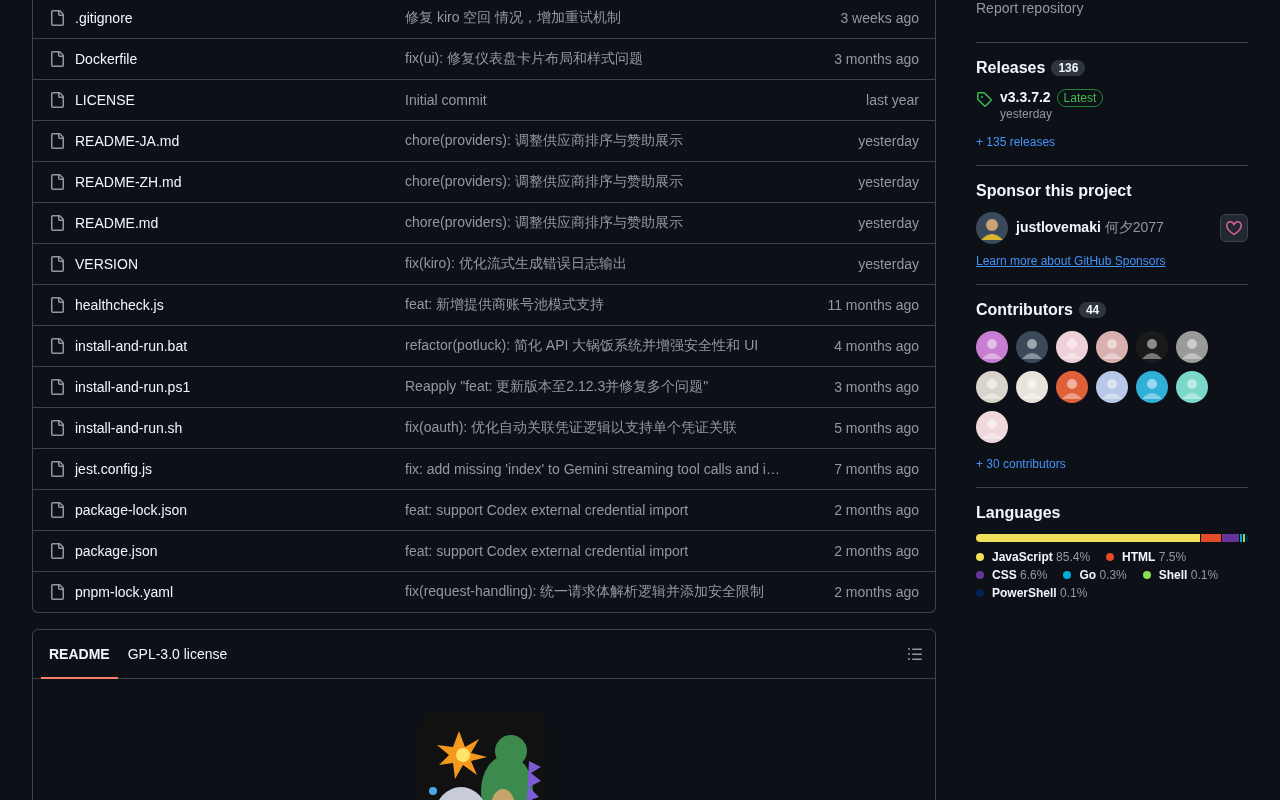  Describe the element at coordinates (1020, 575) in the screenshot. I see `language-entry: CSS 6.6%` at that location.